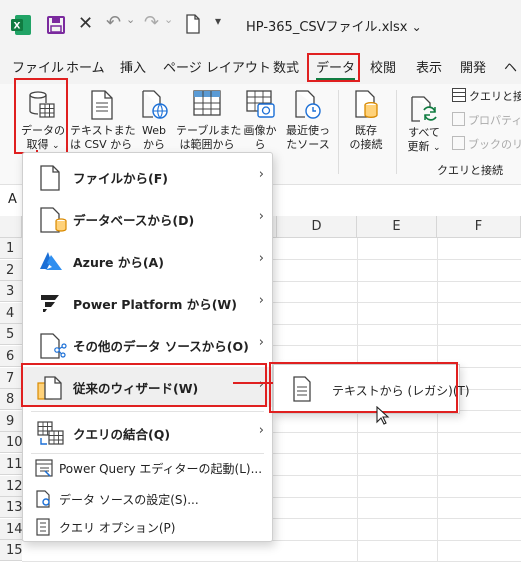  I want to click on existing-connections-label-2: の接続, so click(366, 144).